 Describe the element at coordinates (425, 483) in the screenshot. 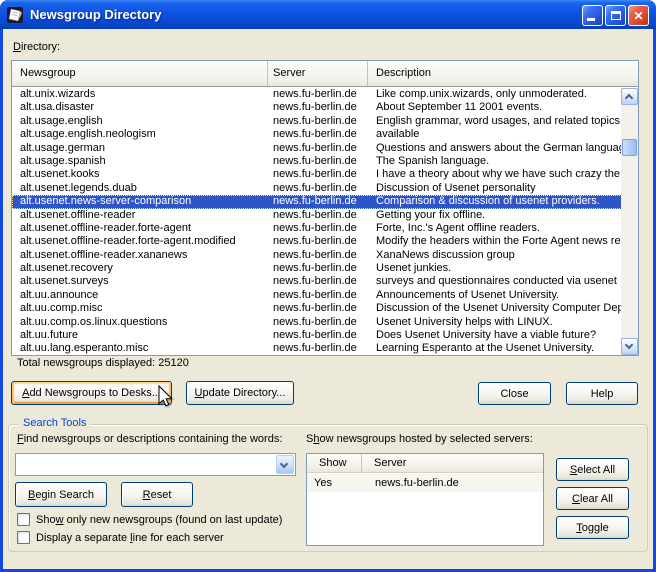

I see `server-row: Yes news.fu-berlin.de` at that location.